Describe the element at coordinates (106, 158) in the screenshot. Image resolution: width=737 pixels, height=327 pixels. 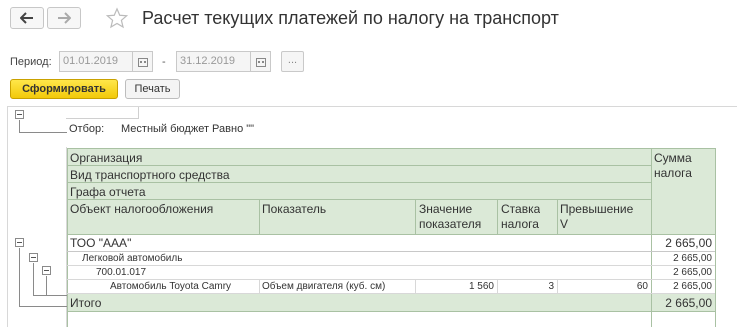
I see `header-organization: Организация` at that location.